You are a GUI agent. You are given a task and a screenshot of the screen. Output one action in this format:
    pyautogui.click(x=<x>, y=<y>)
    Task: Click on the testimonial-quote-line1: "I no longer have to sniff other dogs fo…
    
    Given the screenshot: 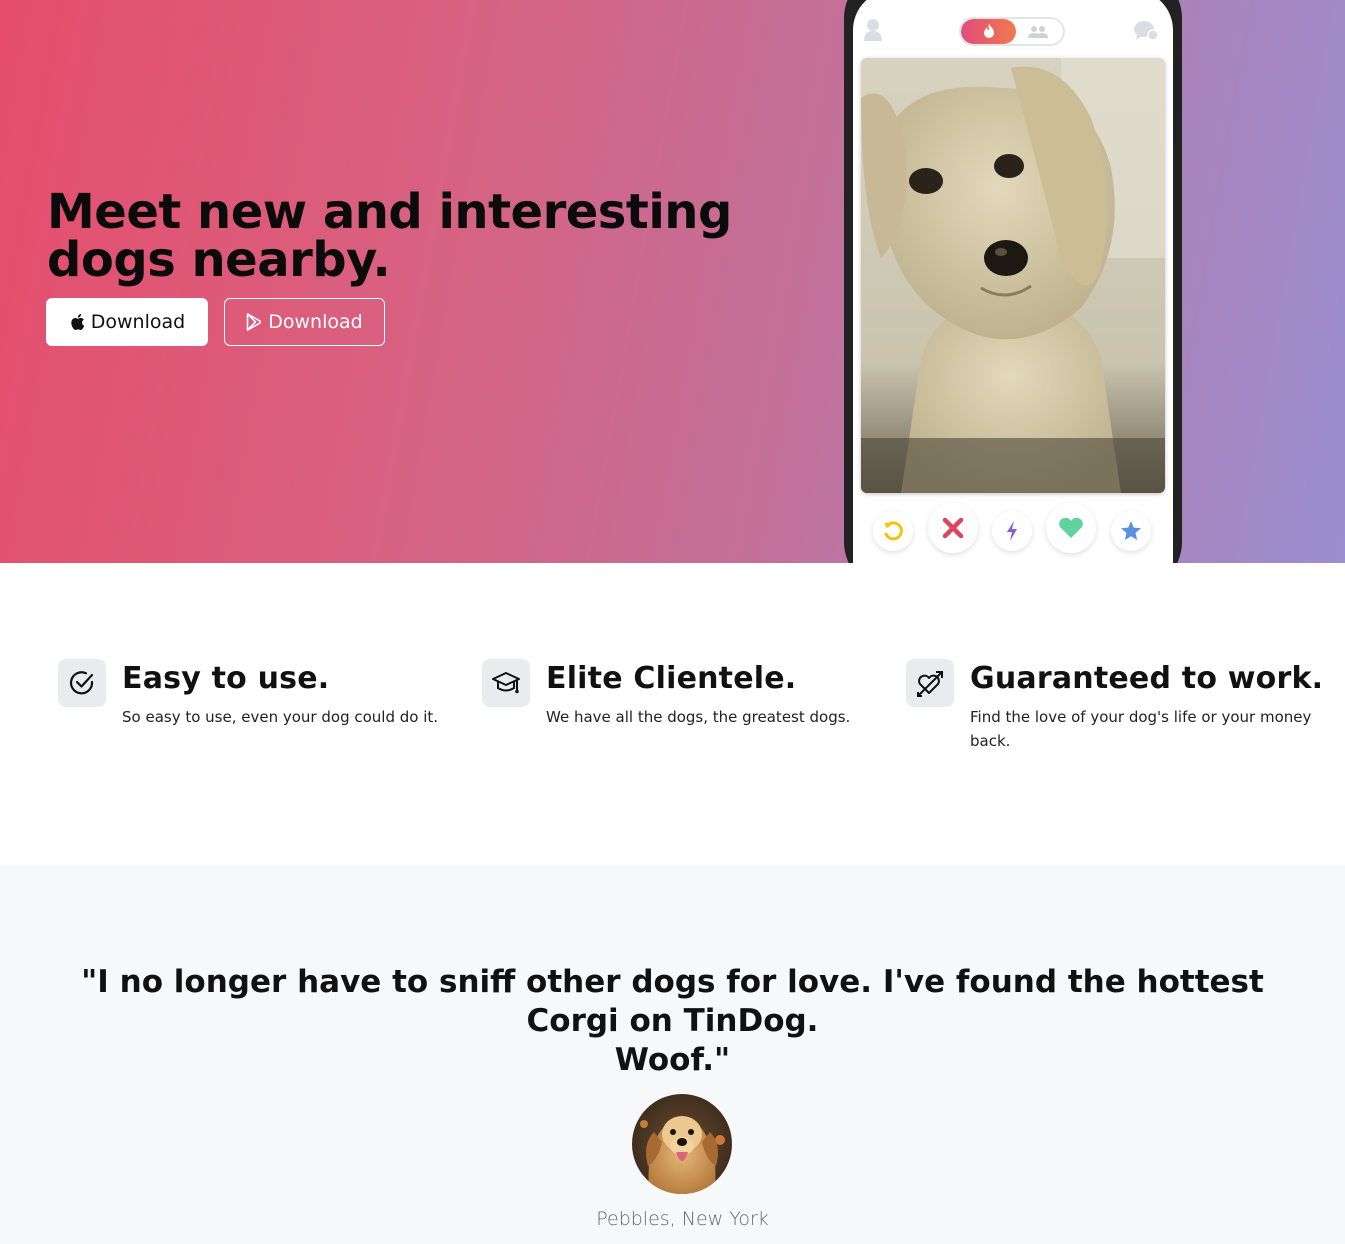 What is the action you would take?
    pyautogui.click(x=672, y=1001)
    